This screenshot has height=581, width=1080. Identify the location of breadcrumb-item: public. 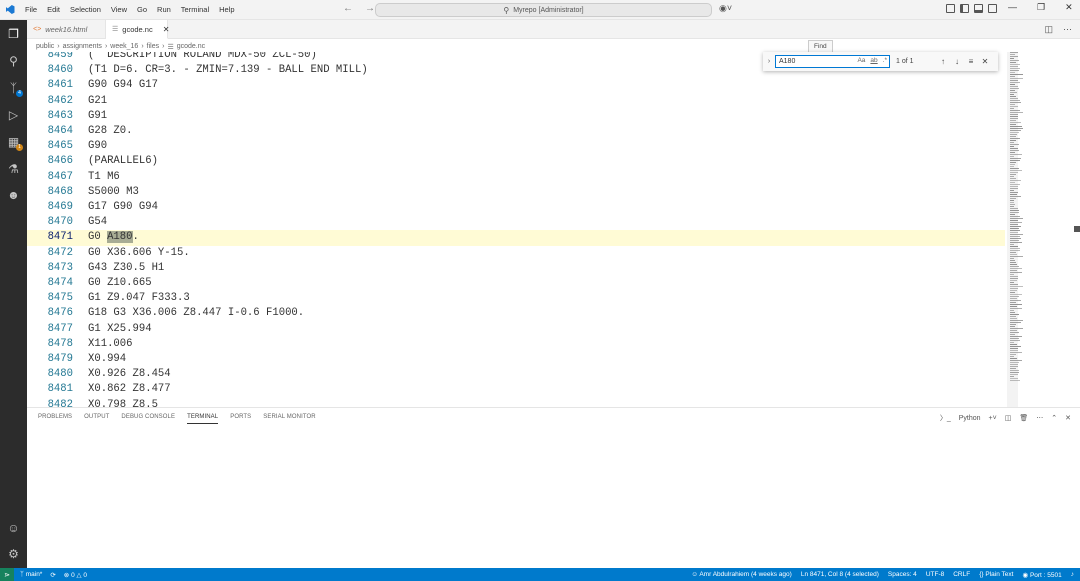
(45, 46).